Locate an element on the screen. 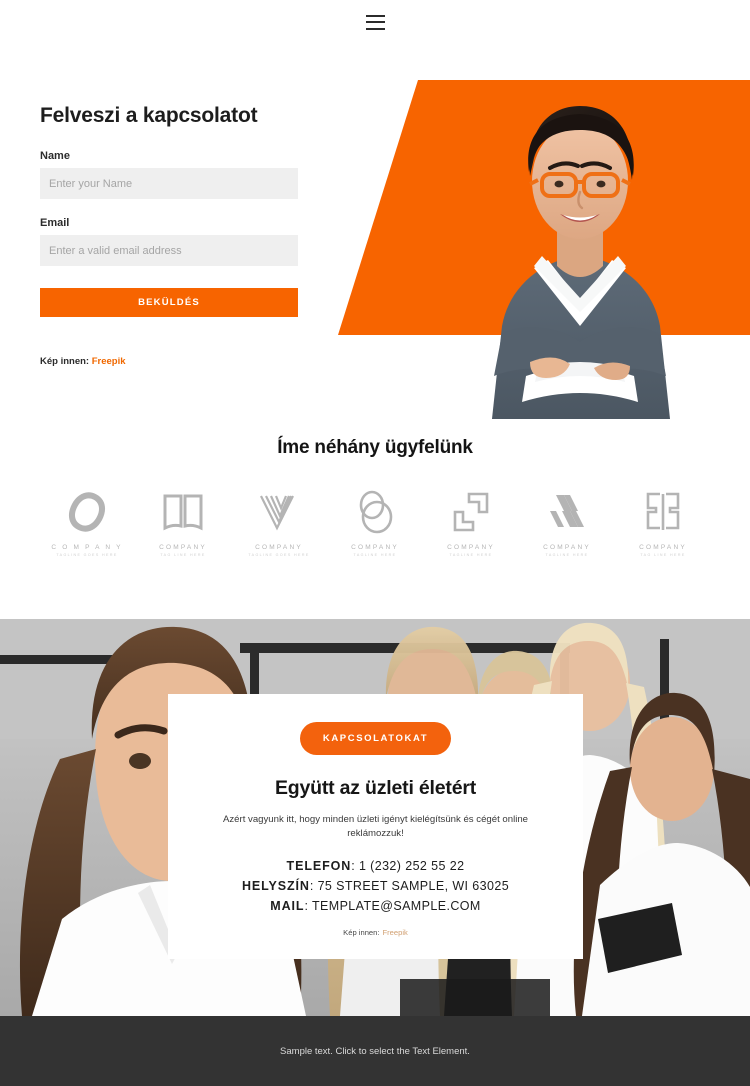 The image size is (750, 1086). logo-mark-book-icon is located at coordinates (183, 512).